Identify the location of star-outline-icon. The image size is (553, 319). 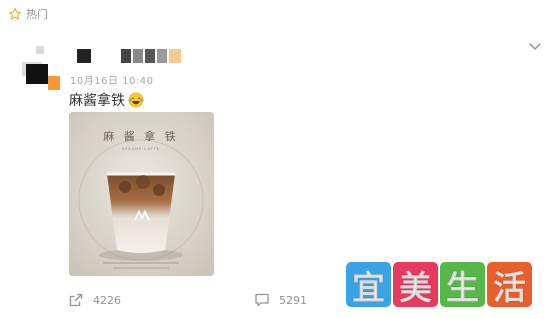
(15, 13).